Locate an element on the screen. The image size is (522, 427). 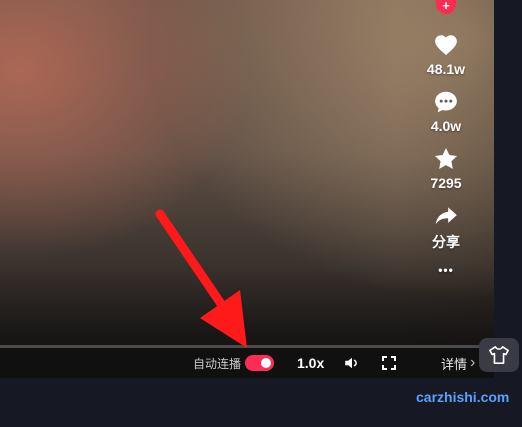
more-button: ••• is located at coordinates (446, 268).